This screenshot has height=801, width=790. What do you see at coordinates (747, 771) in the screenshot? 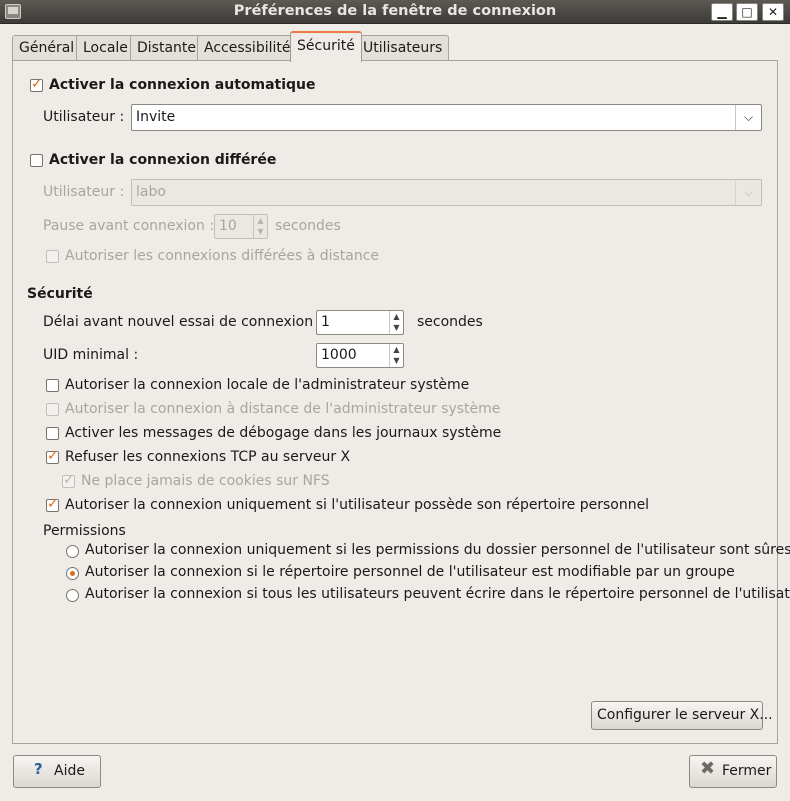
I see `close-label: Fermer` at bounding box center [747, 771].